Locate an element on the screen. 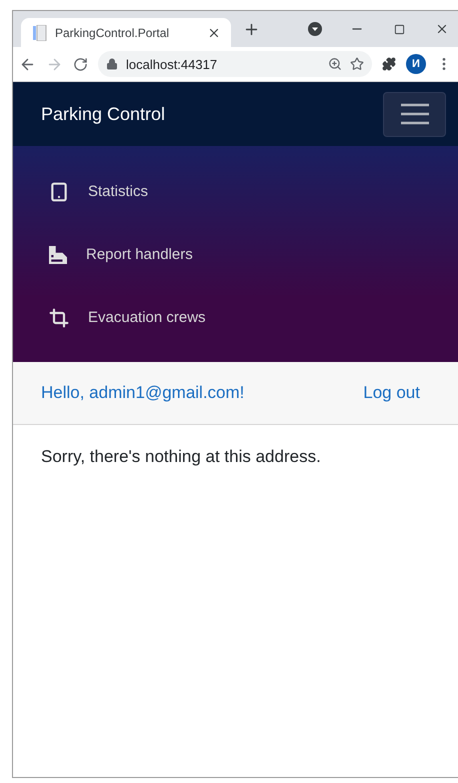 The height and width of the screenshot is (783, 458). tablet-icon is located at coordinates (59, 192).